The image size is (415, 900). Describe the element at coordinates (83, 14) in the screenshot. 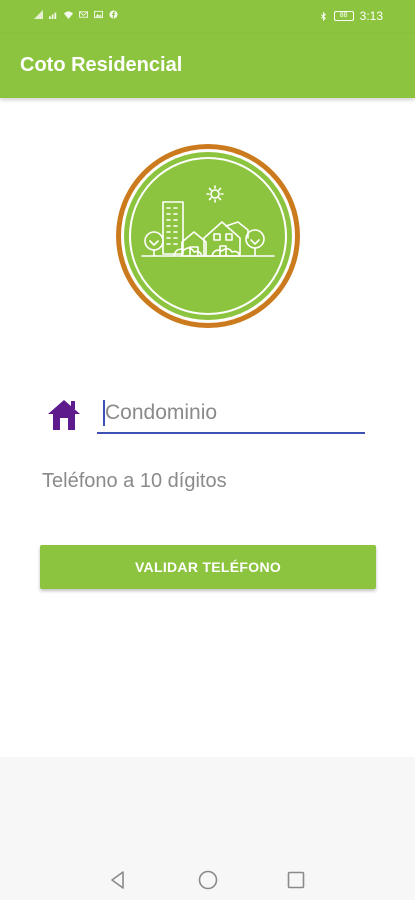

I see `mail-icon` at that location.